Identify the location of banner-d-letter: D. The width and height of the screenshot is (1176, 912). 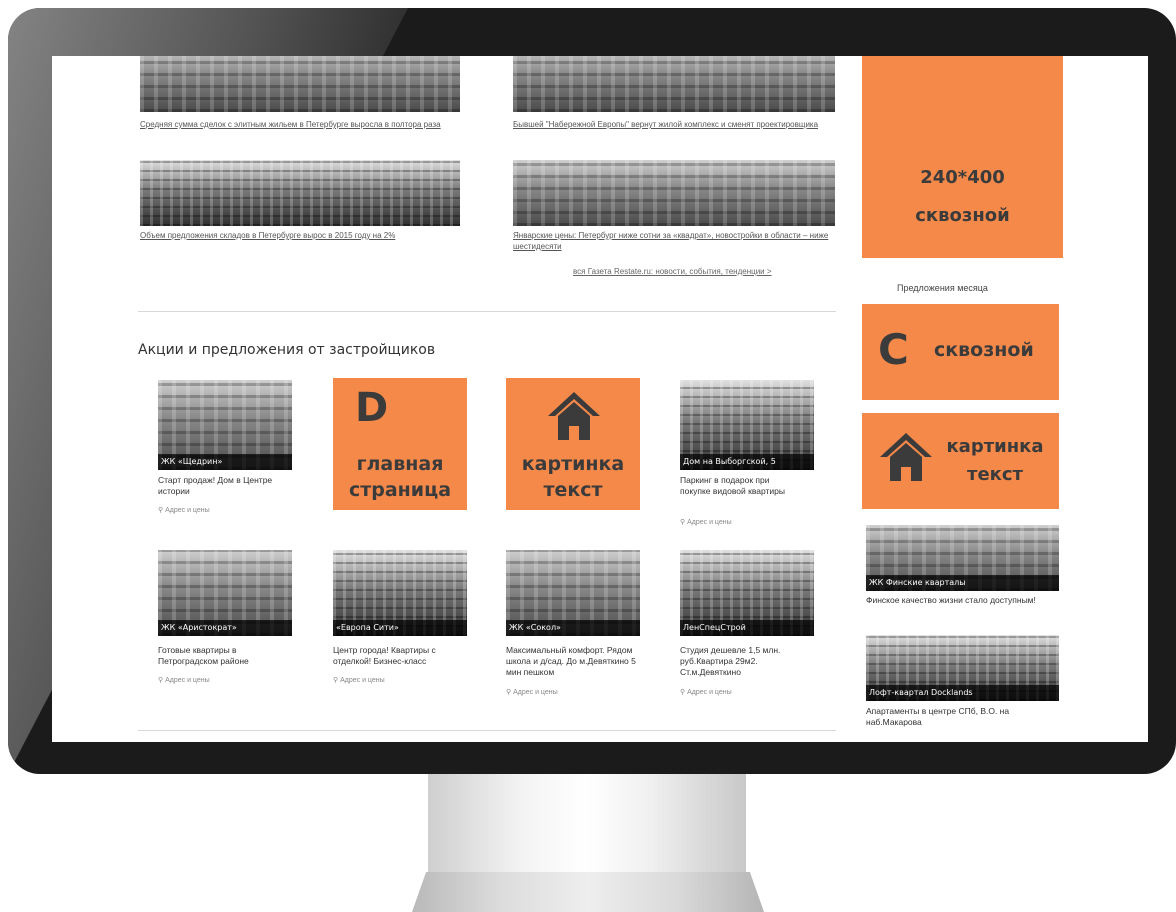
(372, 408).